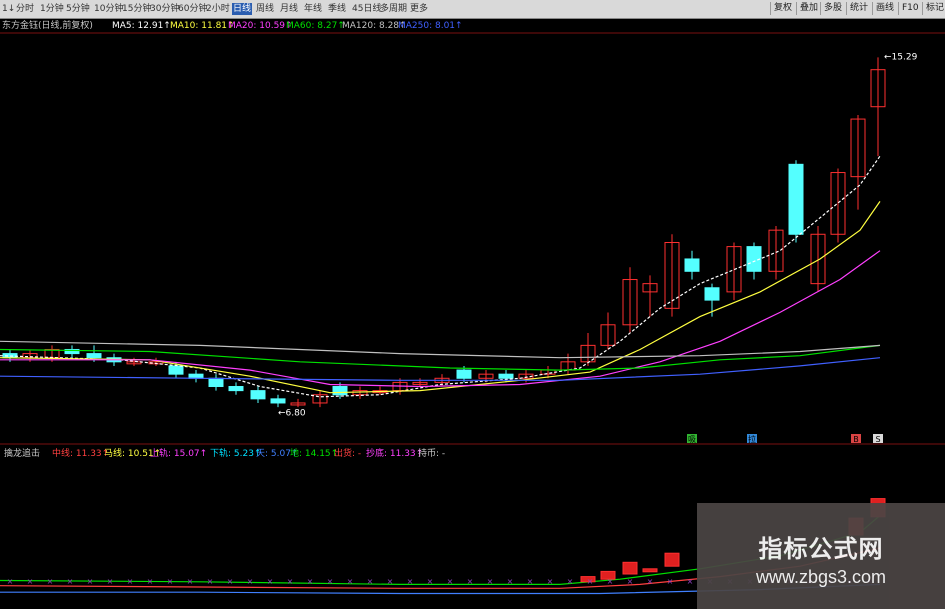 The height and width of the screenshot is (609, 945). What do you see at coordinates (550, 581) in the screenshot?
I see `sub-cross-27: ×` at bounding box center [550, 581].